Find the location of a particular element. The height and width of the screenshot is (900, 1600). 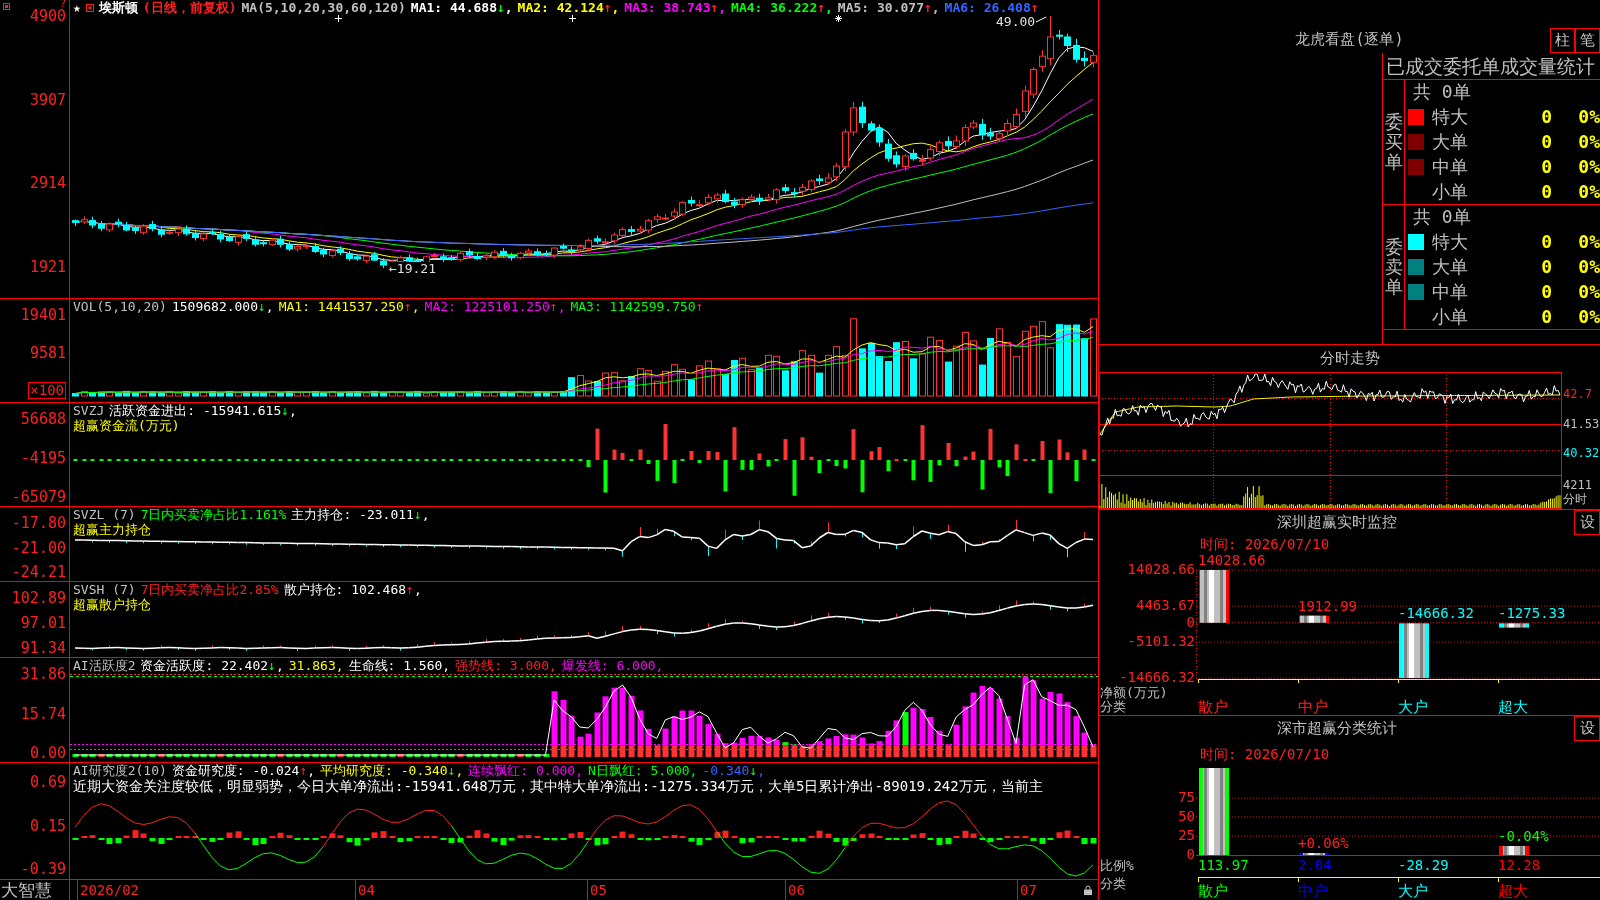

date-label: 04 is located at coordinates (366, 890).